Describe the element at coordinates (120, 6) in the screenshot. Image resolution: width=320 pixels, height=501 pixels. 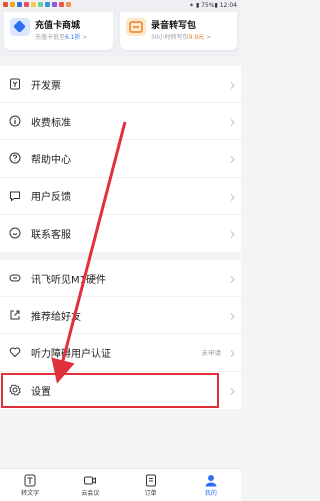
I see `status-bar: ✶ ▮ 75%▮ 12:04` at that location.